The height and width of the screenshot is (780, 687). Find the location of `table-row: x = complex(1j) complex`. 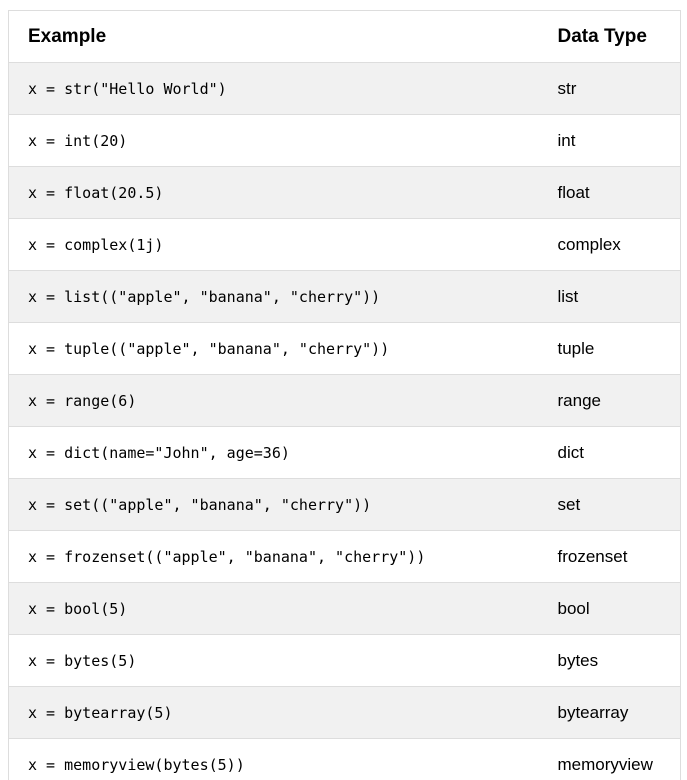

table-row: x = complex(1j) complex is located at coordinates (344, 244).